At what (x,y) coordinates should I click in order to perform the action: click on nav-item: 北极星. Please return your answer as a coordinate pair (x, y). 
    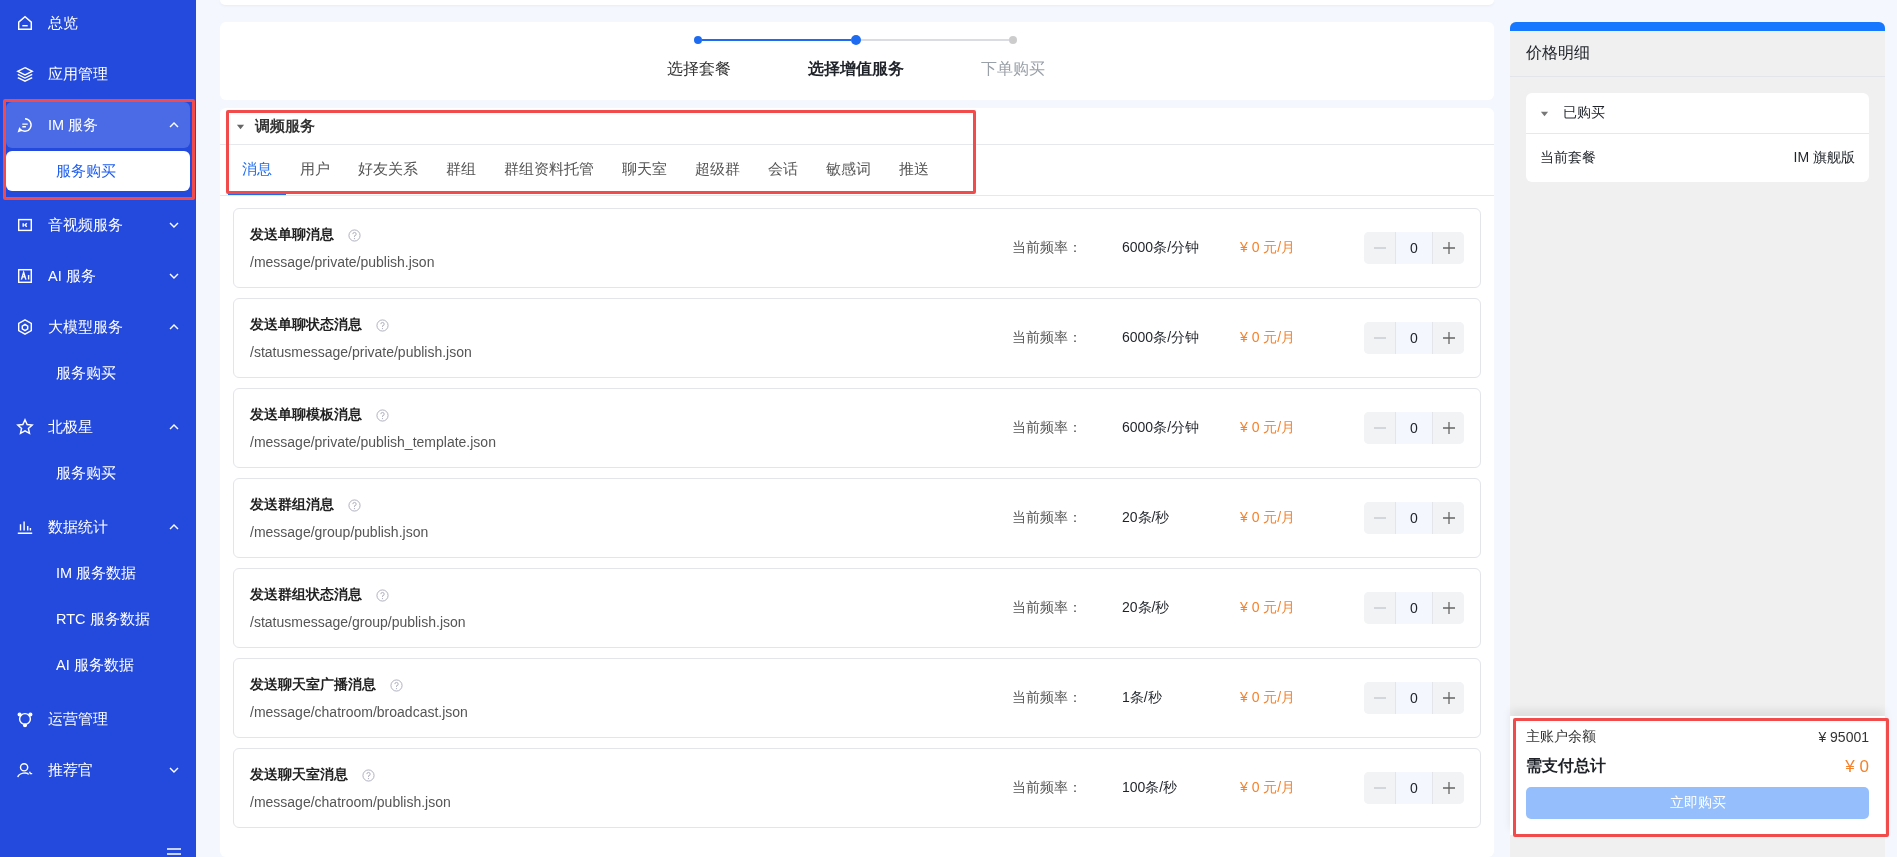
    Looking at the image, I should click on (98, 427).